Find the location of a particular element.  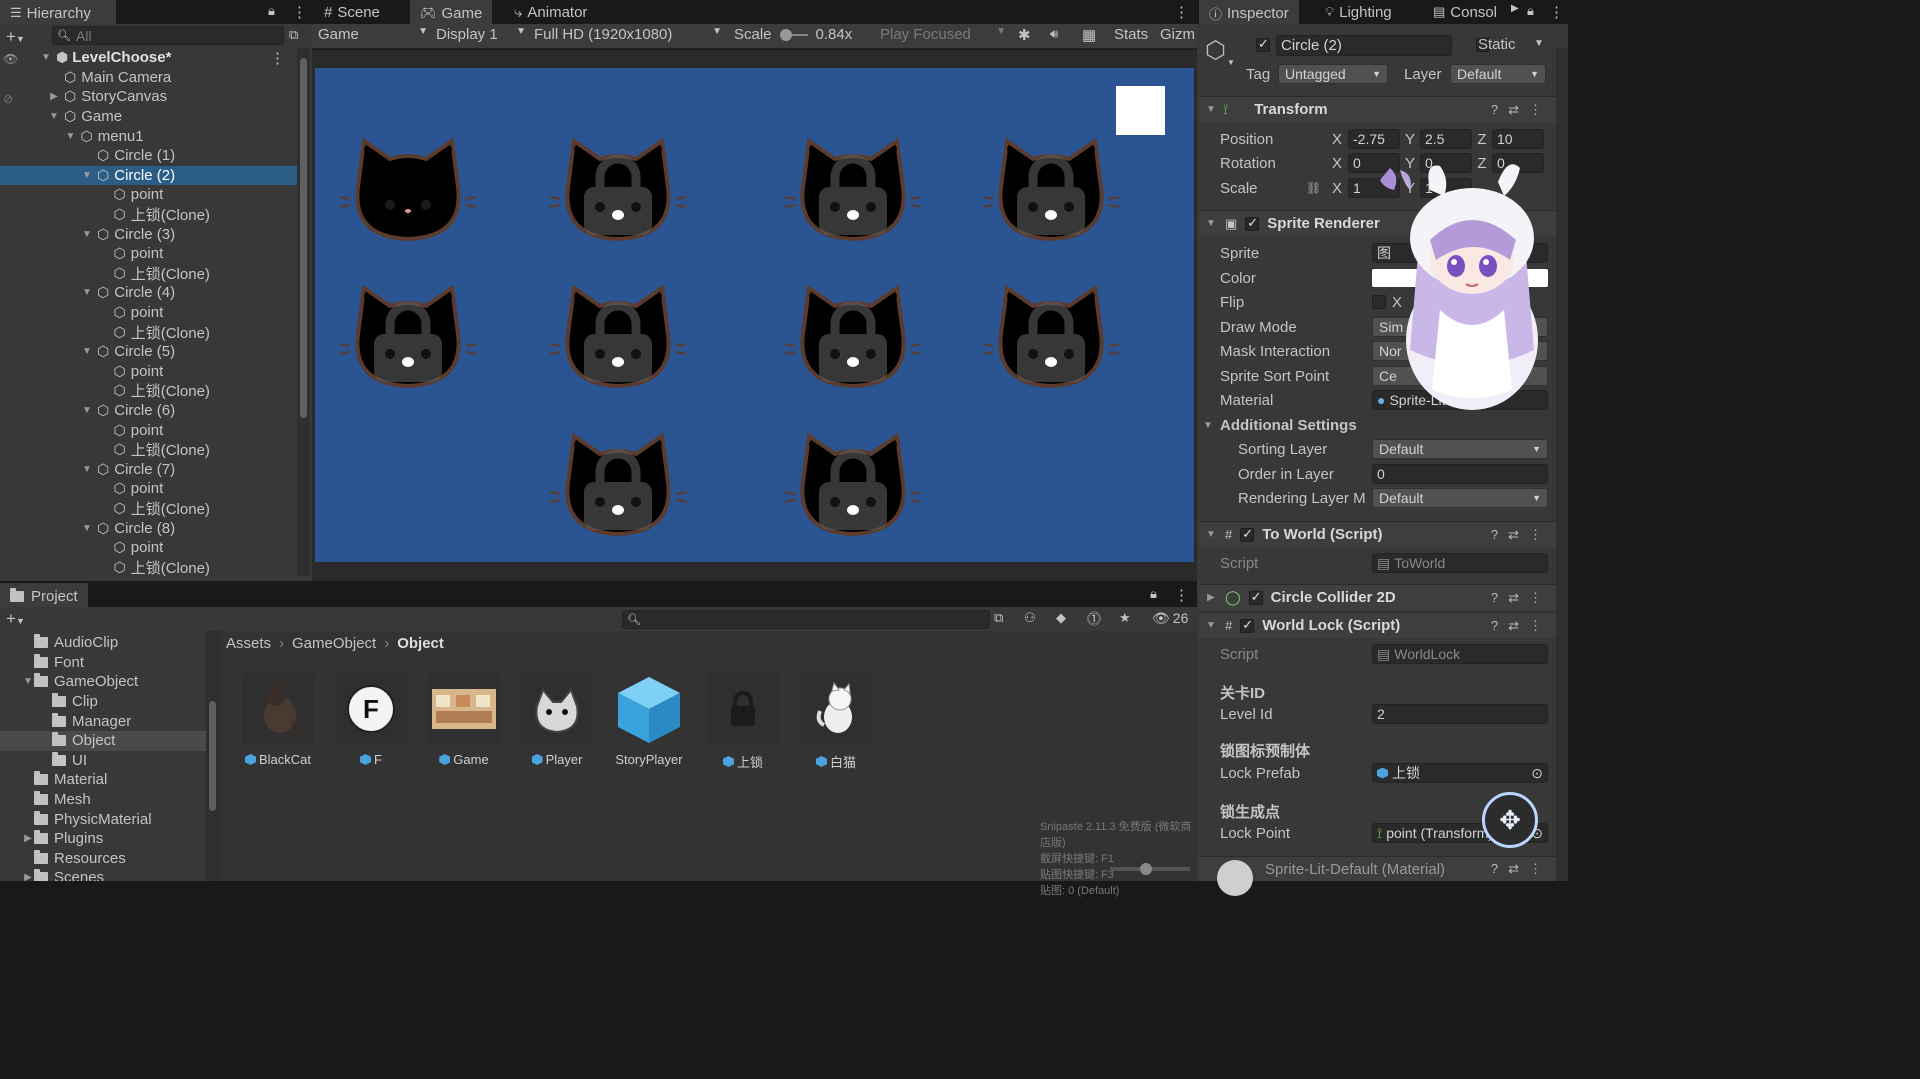

hierarchy-item: ⬡ Main Camera is located at coordinates (148, 78).